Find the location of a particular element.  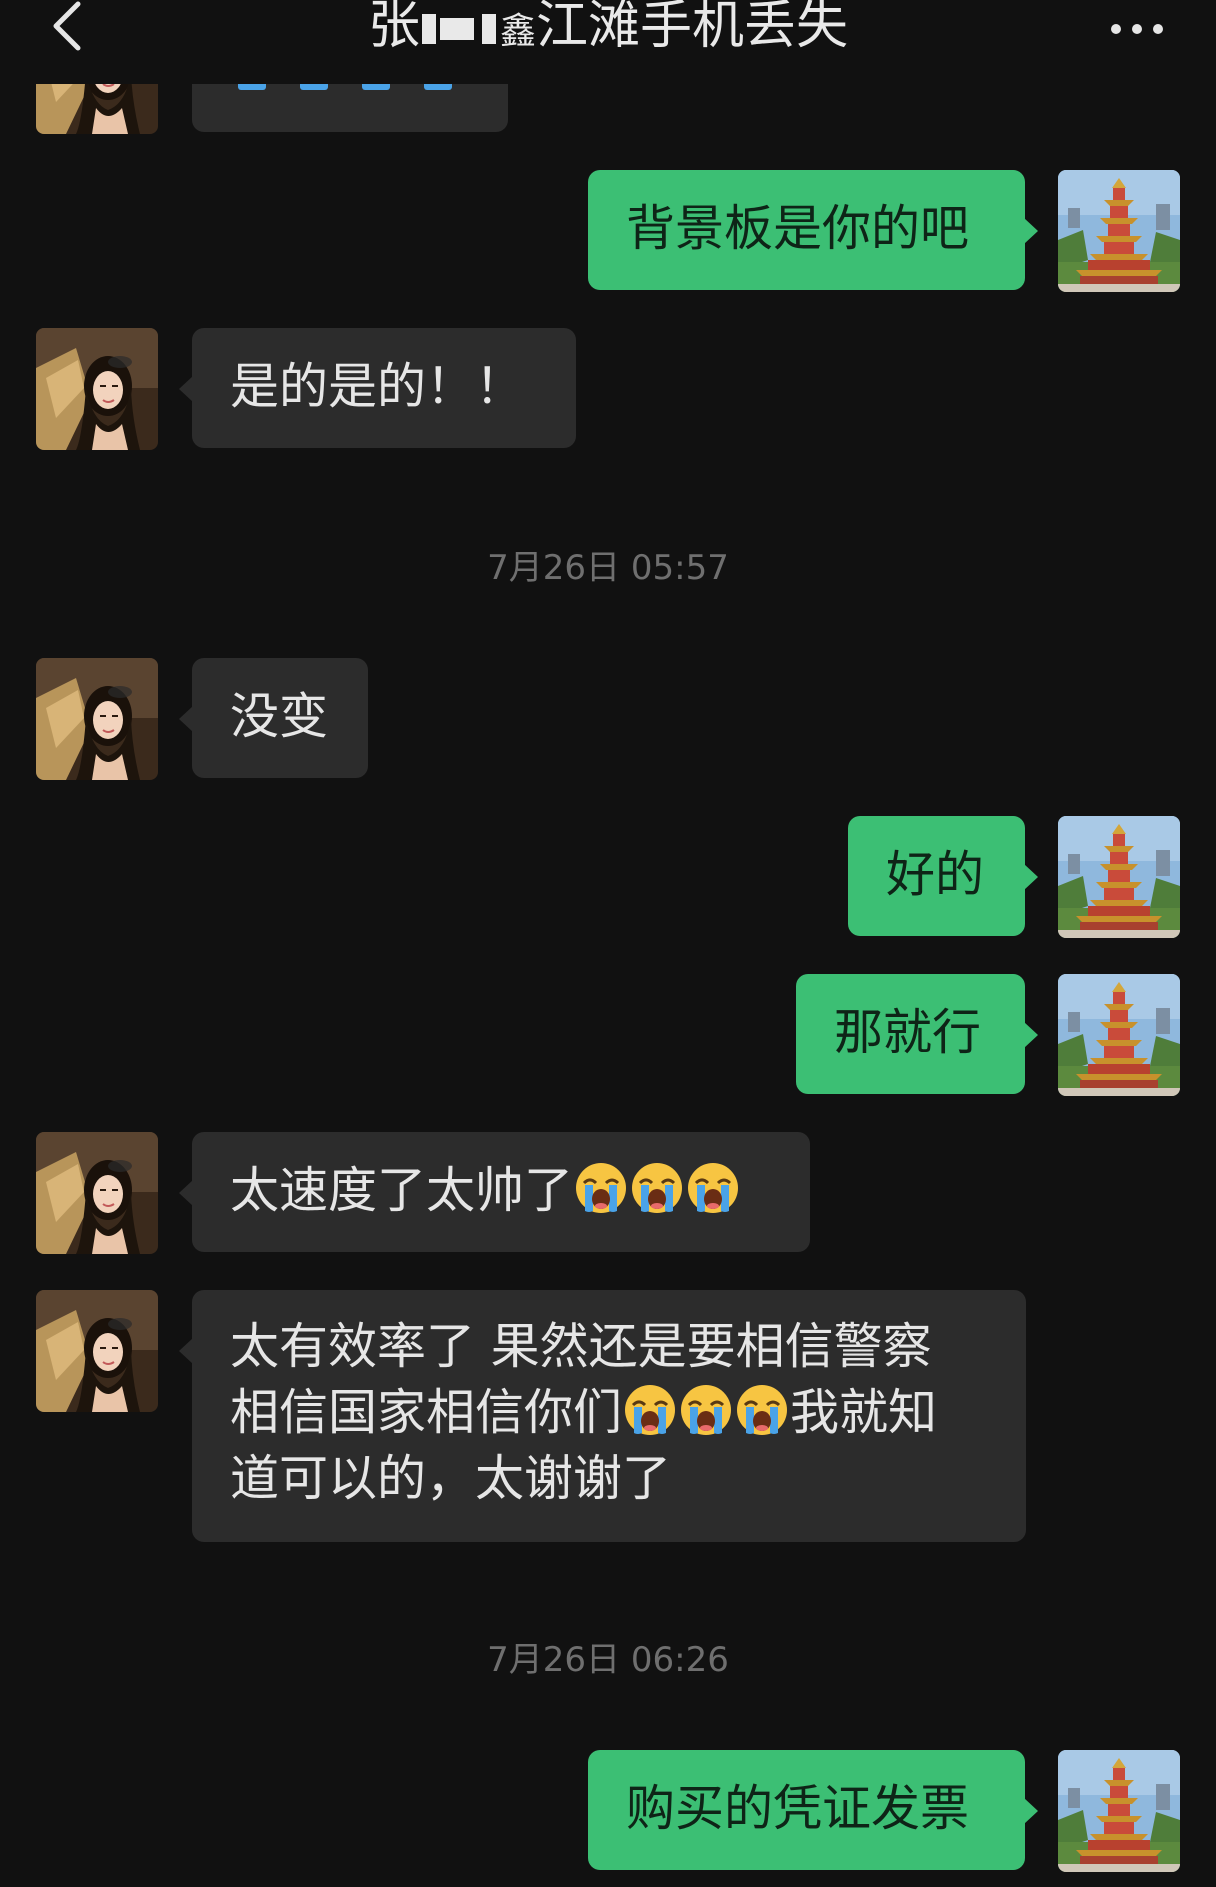

message-text: 我就知 is located at coordinates (864, 1412).